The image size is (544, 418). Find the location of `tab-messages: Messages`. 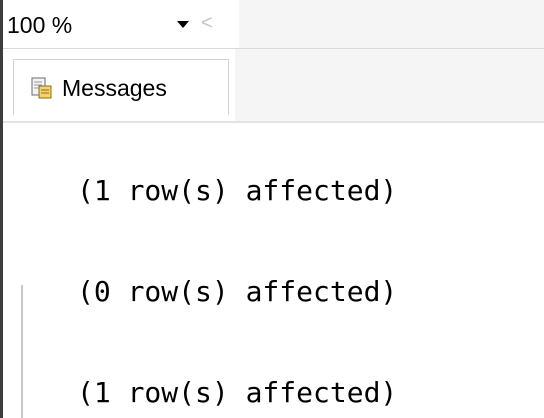

tab-messages: Messages is located at coordinates (121, 87).